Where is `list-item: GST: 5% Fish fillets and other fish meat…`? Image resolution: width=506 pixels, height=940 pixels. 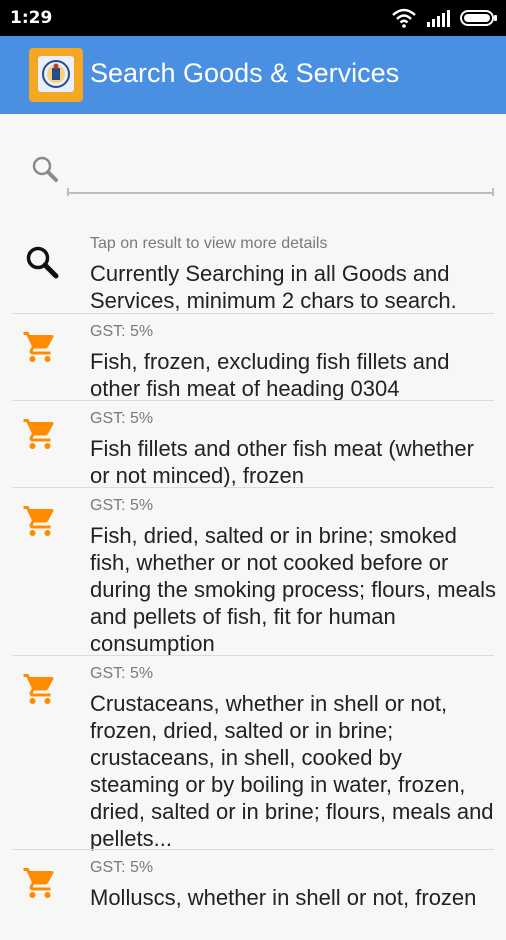 list-item: GST: 5% Fish fillets and other fish meat… is located at coordinates (253, 444).